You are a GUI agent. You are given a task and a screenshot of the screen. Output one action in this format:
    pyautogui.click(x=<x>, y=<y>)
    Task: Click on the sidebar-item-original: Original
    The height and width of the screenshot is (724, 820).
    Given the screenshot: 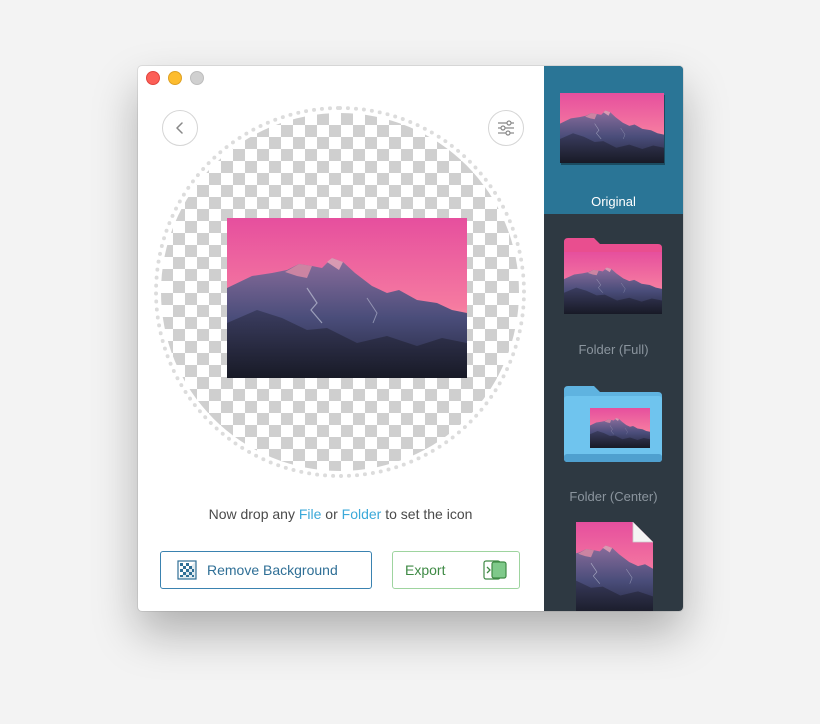 What is the action you would take?
    pyautogui.click(x=613, y=140)
    